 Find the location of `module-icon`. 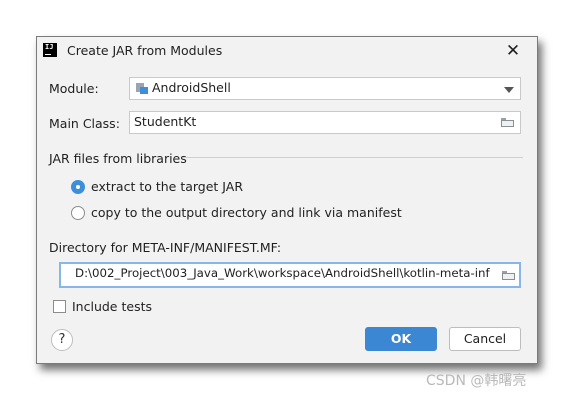

module-icon is located at coordinates (142, 88).